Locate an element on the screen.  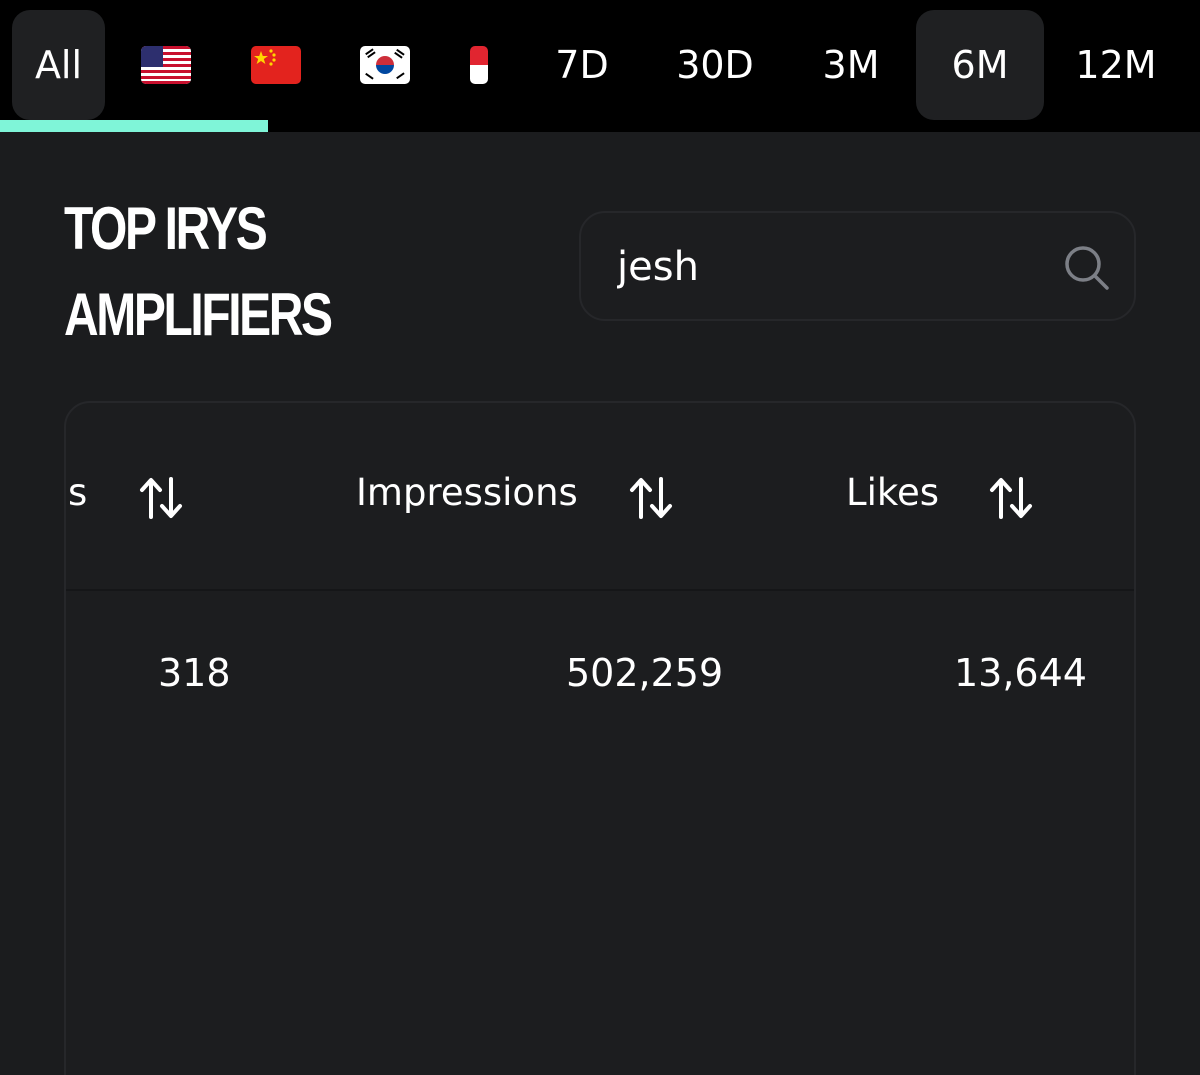
page-title-line2: AMPLIFIERS is located at coordinates (198, 314).